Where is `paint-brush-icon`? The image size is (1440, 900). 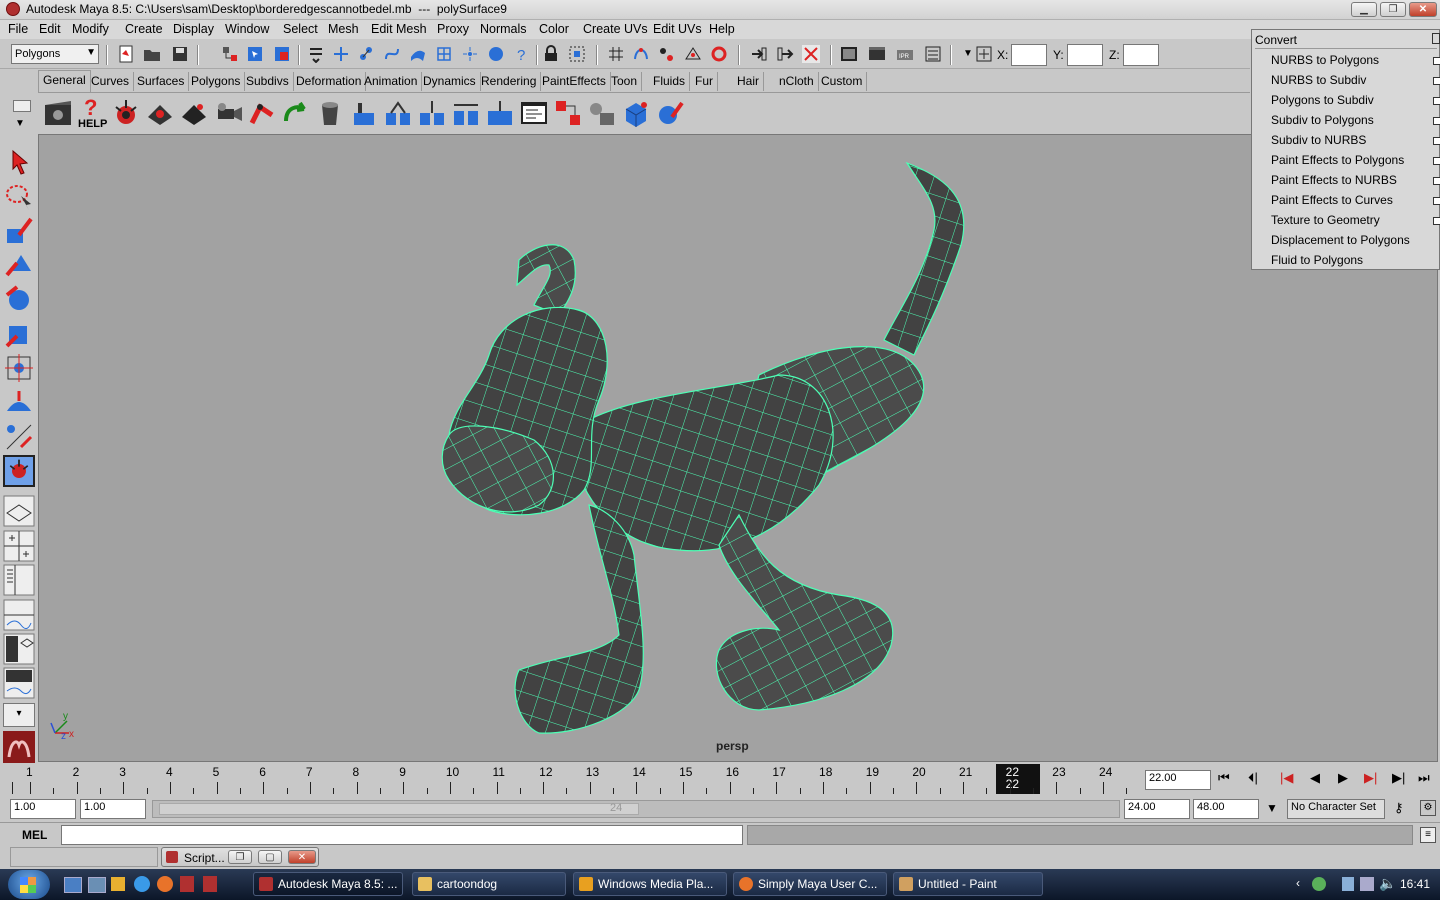
paint-brush-icon is located at coordinates (670, 113).